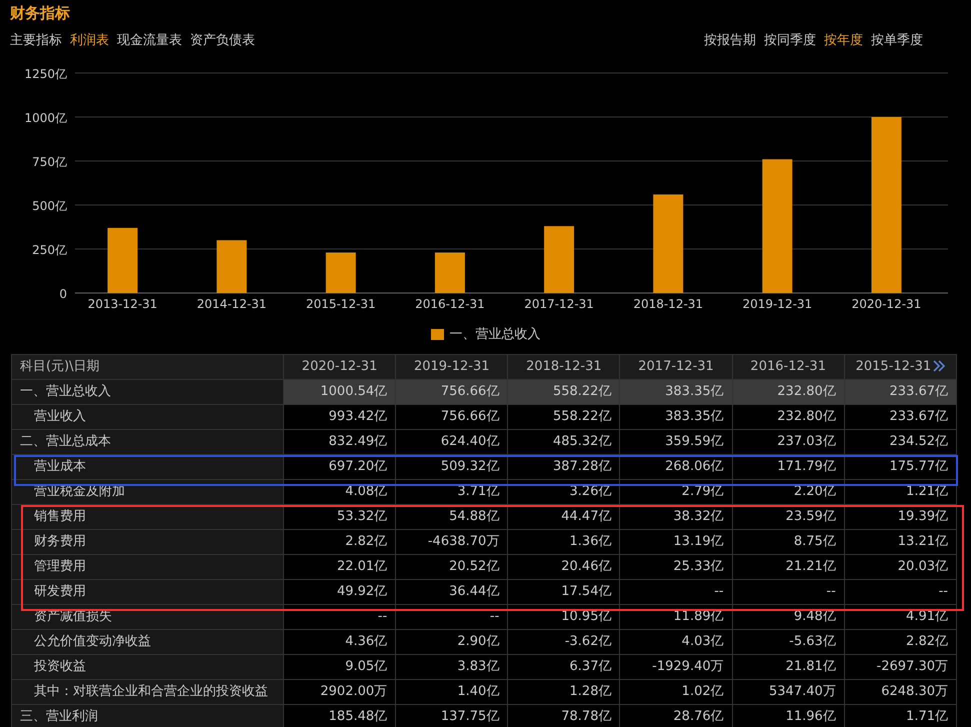 Image resolution: width=971 pixels, height=727 pixels. I want to click on table-cell: 11.96亿, so click(788, 715).